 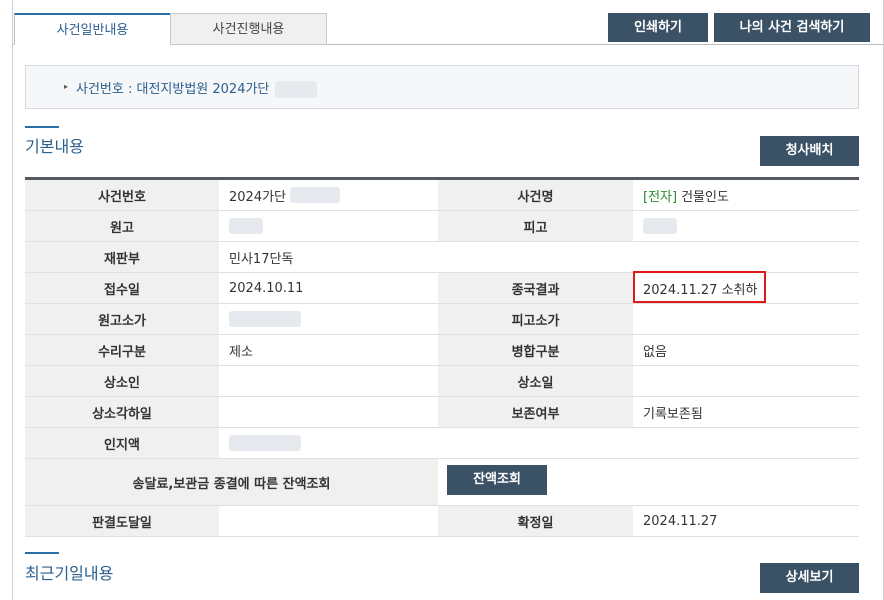 I want to click on final-result-highlight, so click(x=699, y=287).